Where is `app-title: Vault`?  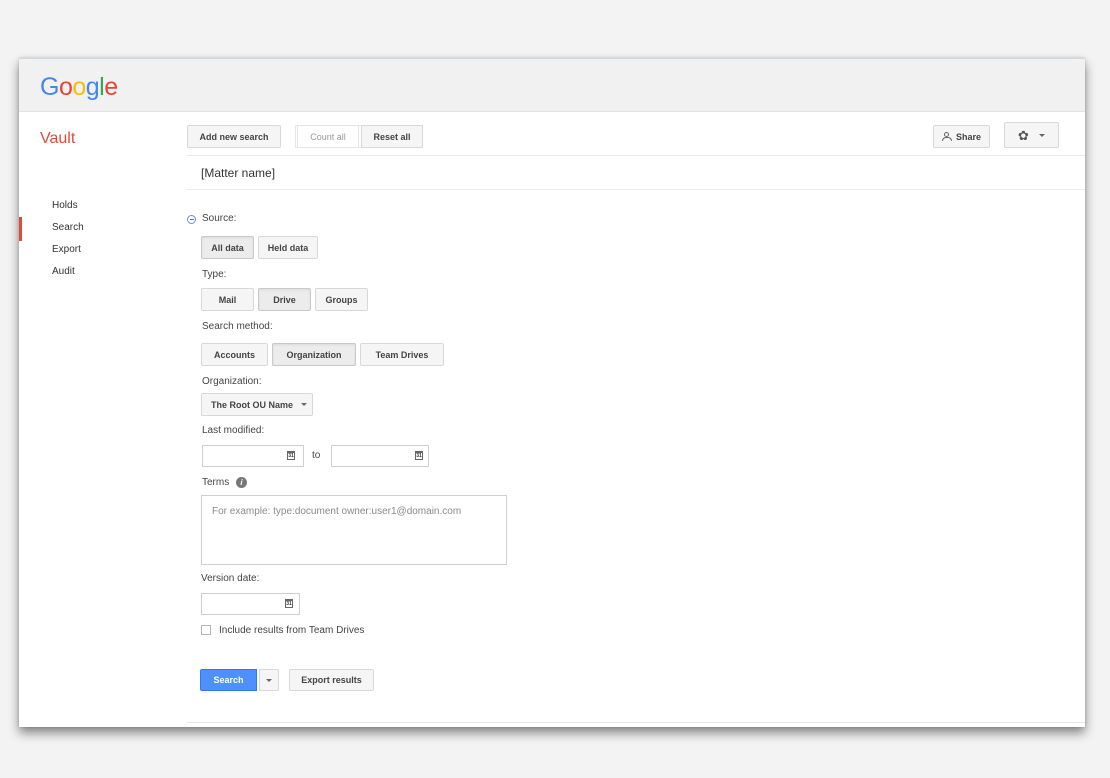
app-title: Vault is located at coordinates (58, 138).